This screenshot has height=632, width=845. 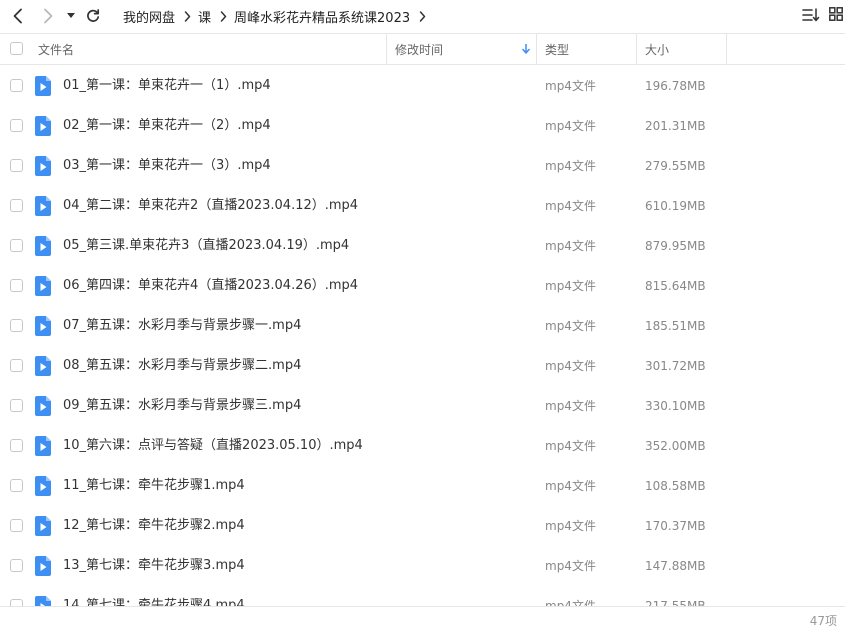 I want to click on back-button, so click(x=18, y=16).